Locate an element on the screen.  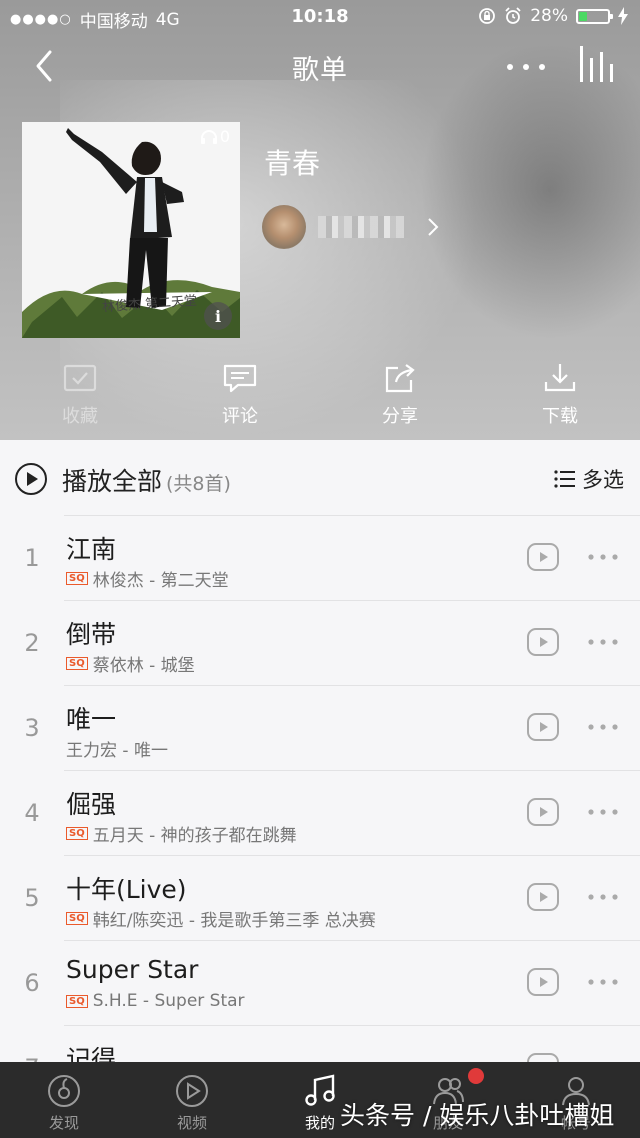
song-title: 唯一 is located at coordinates (91, 719).